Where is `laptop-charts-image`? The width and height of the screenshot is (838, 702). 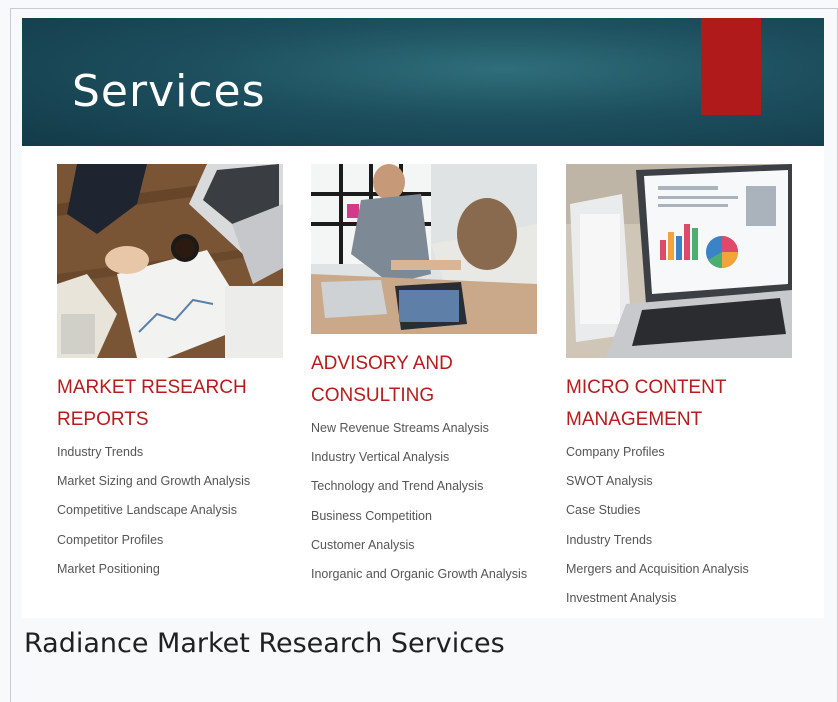
laptop-charts-image is located at coordinates (679, 261).